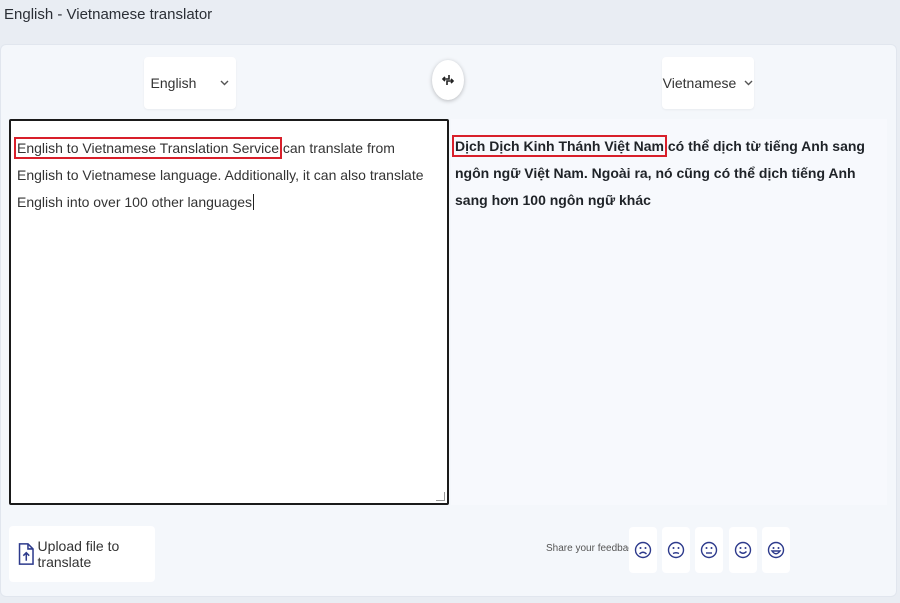  Describe the element at coordinates (559, 146) in the screenshot. I see `target-highlighted-text: Dịch Dịch Kinh Thánh Việt Nam` at that location.